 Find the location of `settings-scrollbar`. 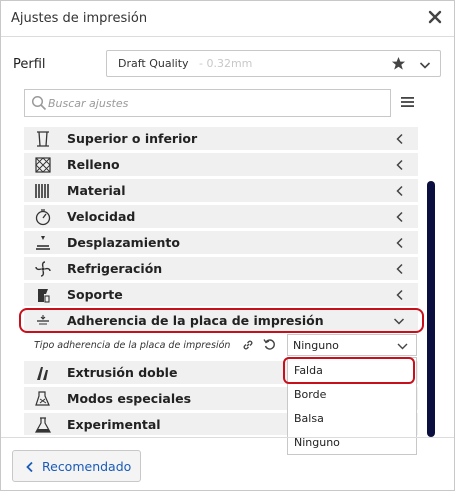

settings-scrollbar is located at coordinates (431, 309).